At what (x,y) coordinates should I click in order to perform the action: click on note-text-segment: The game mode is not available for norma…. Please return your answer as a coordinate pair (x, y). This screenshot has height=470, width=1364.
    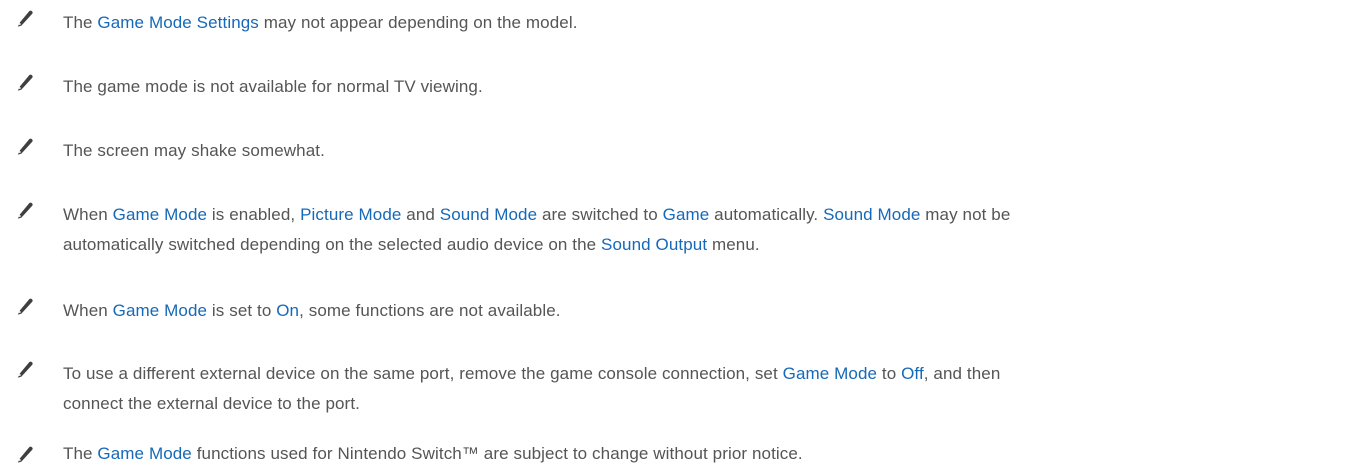
    Looking at the image, I should click on (273, 86).